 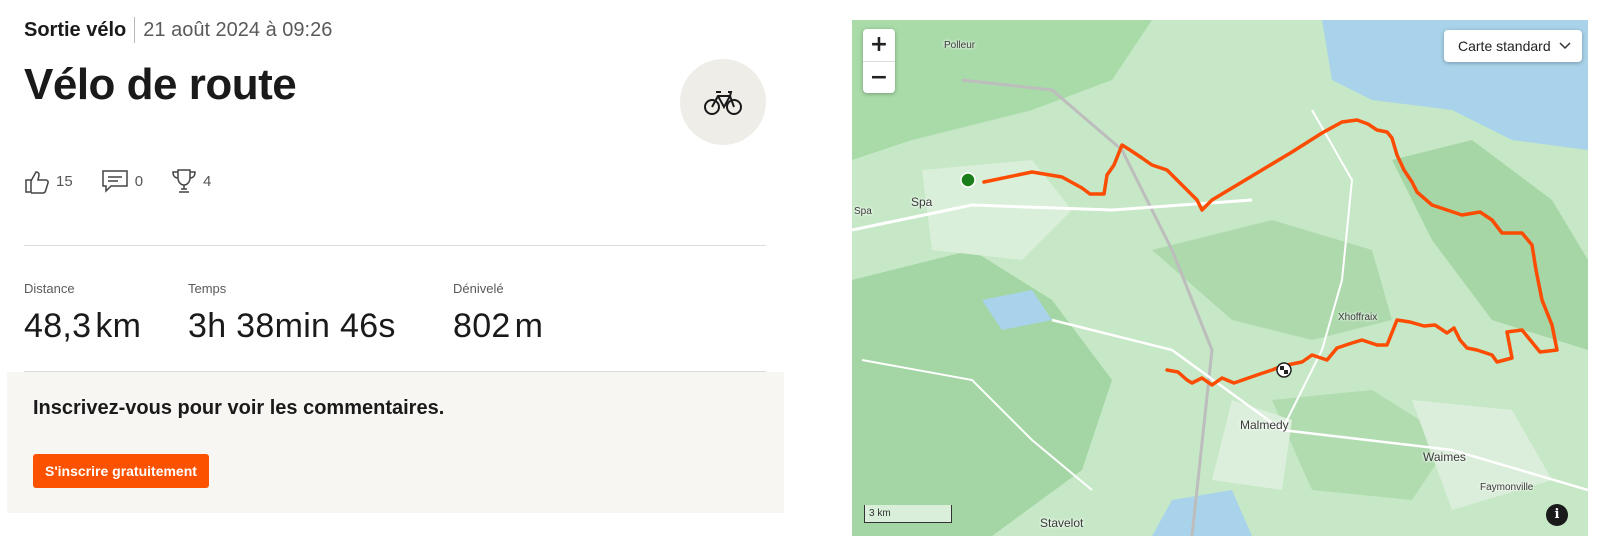 I want to click on stat-elevation: Dénivelé 802 m, so click(x=498, y=313).